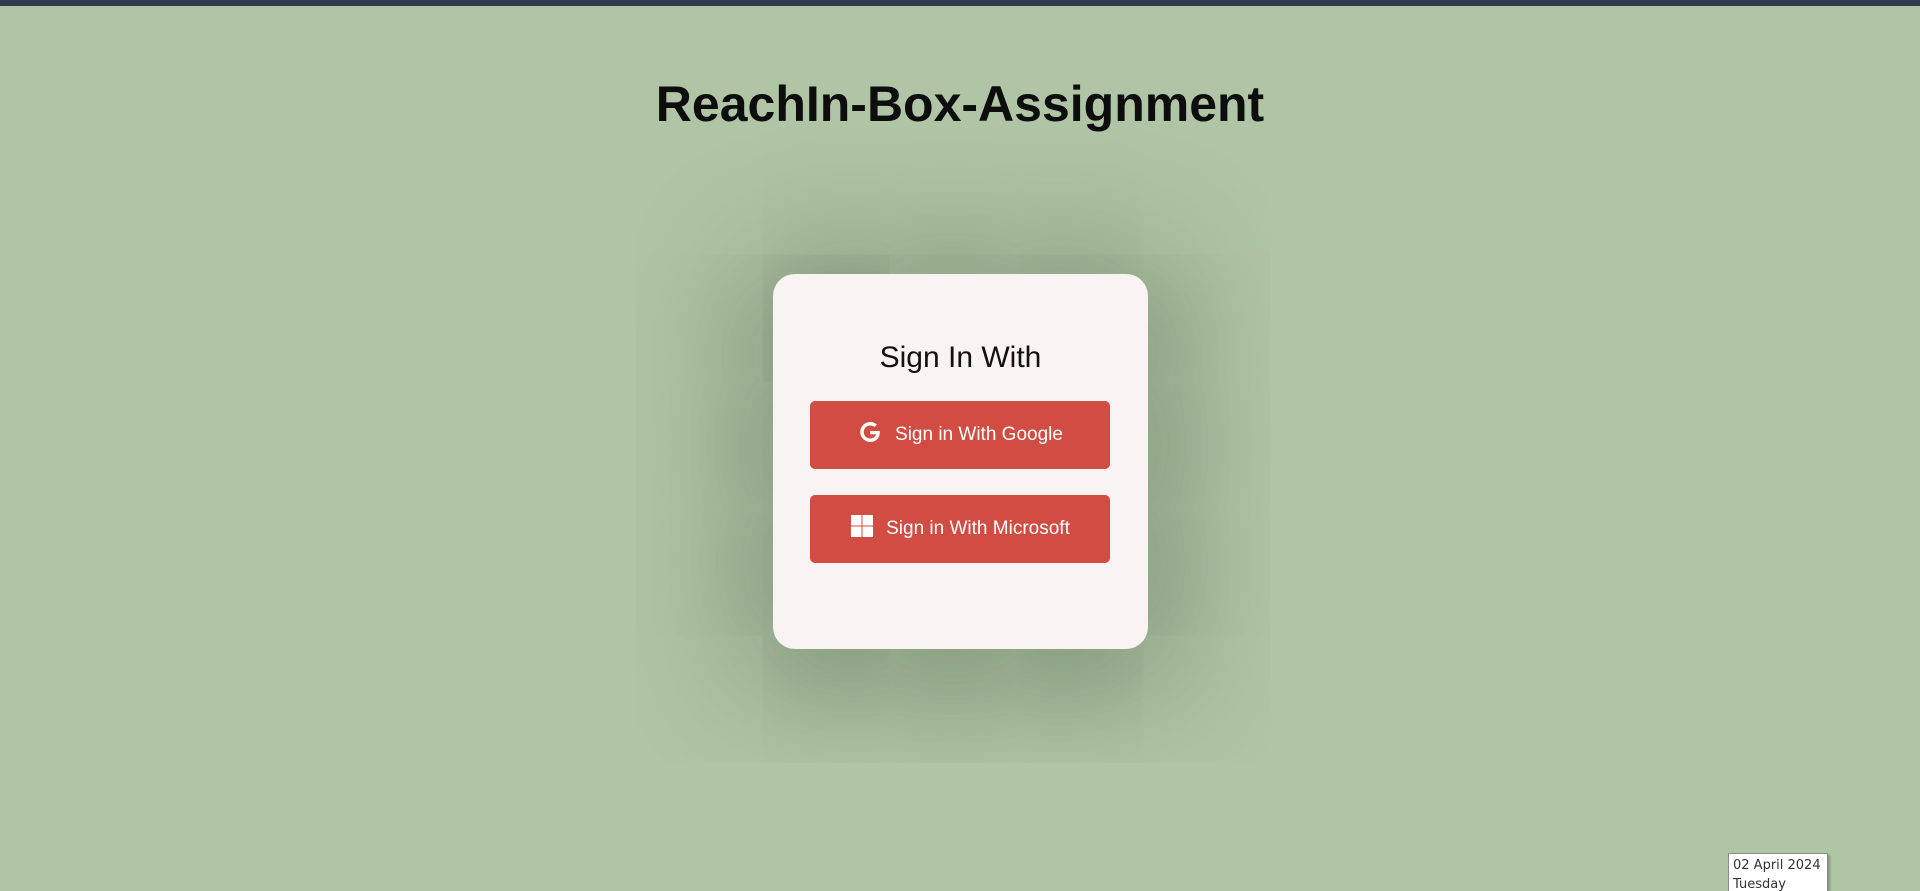  I want to click on date-tooltip: 02 April 2024 Tuesday, so click(1778, 872).